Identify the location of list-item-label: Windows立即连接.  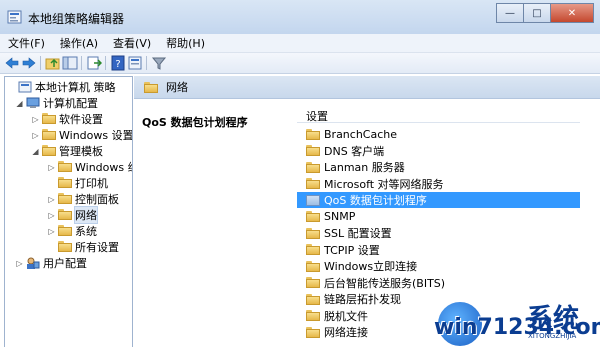
(371, 266).